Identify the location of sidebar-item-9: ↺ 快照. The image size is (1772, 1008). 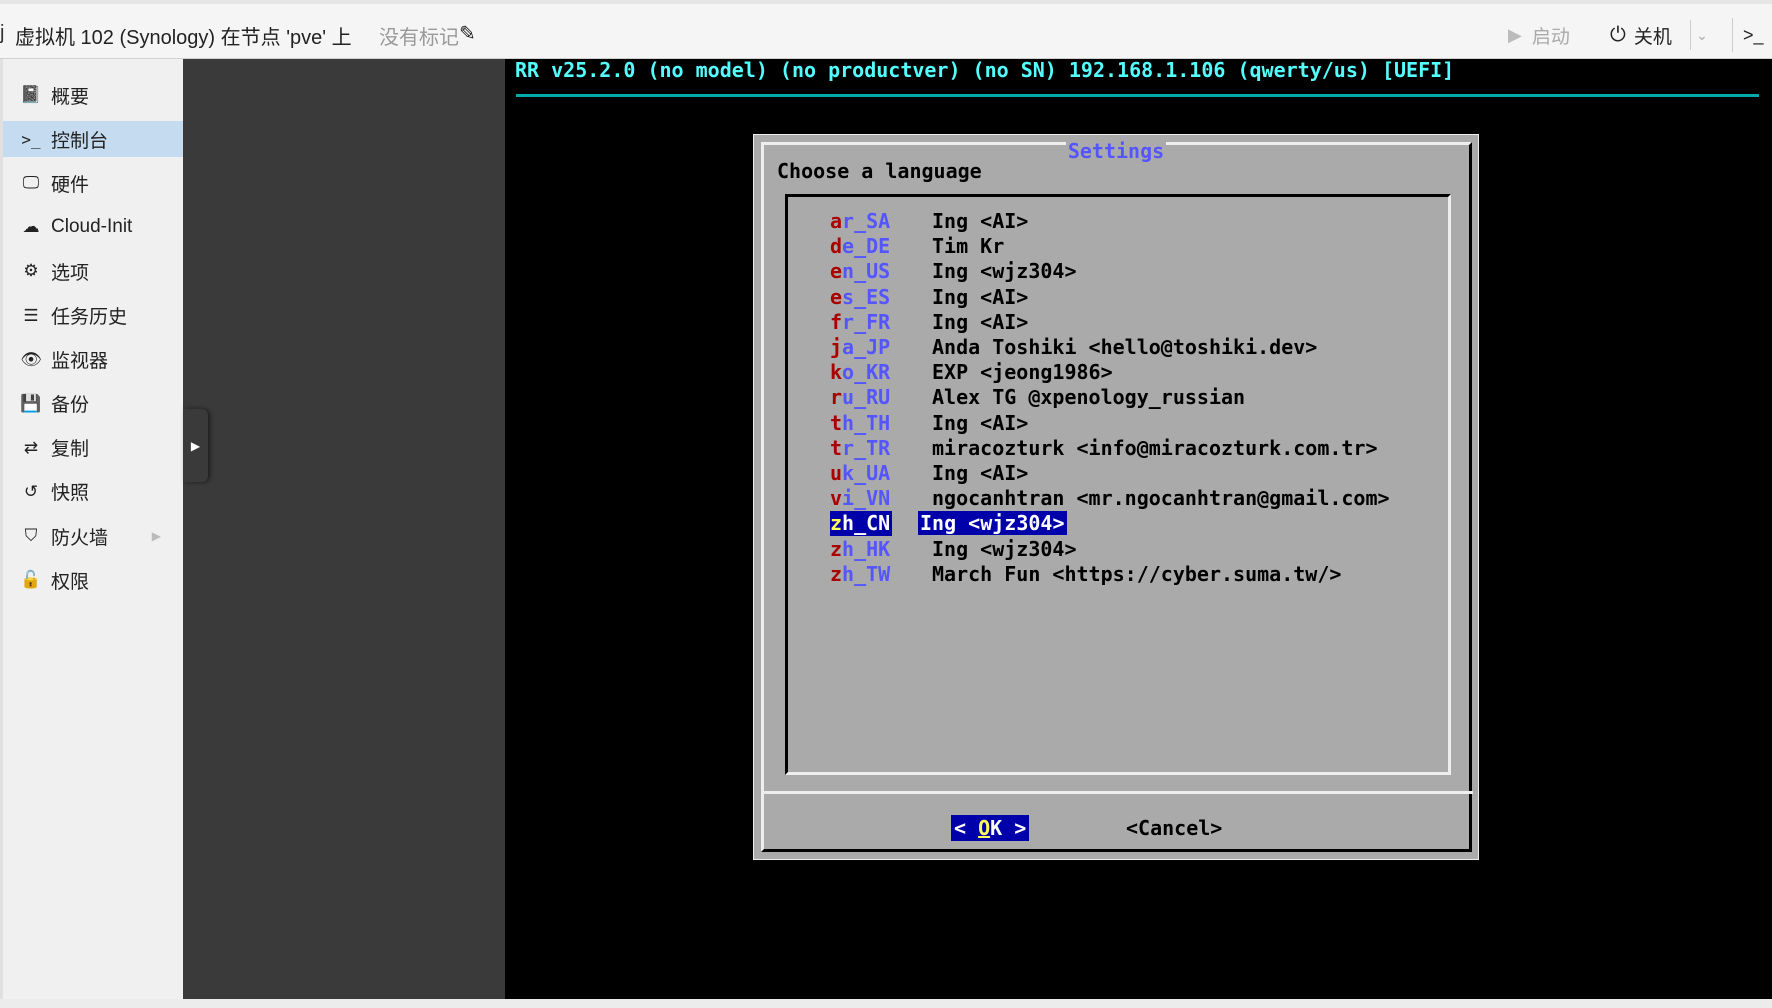
(93, 492).